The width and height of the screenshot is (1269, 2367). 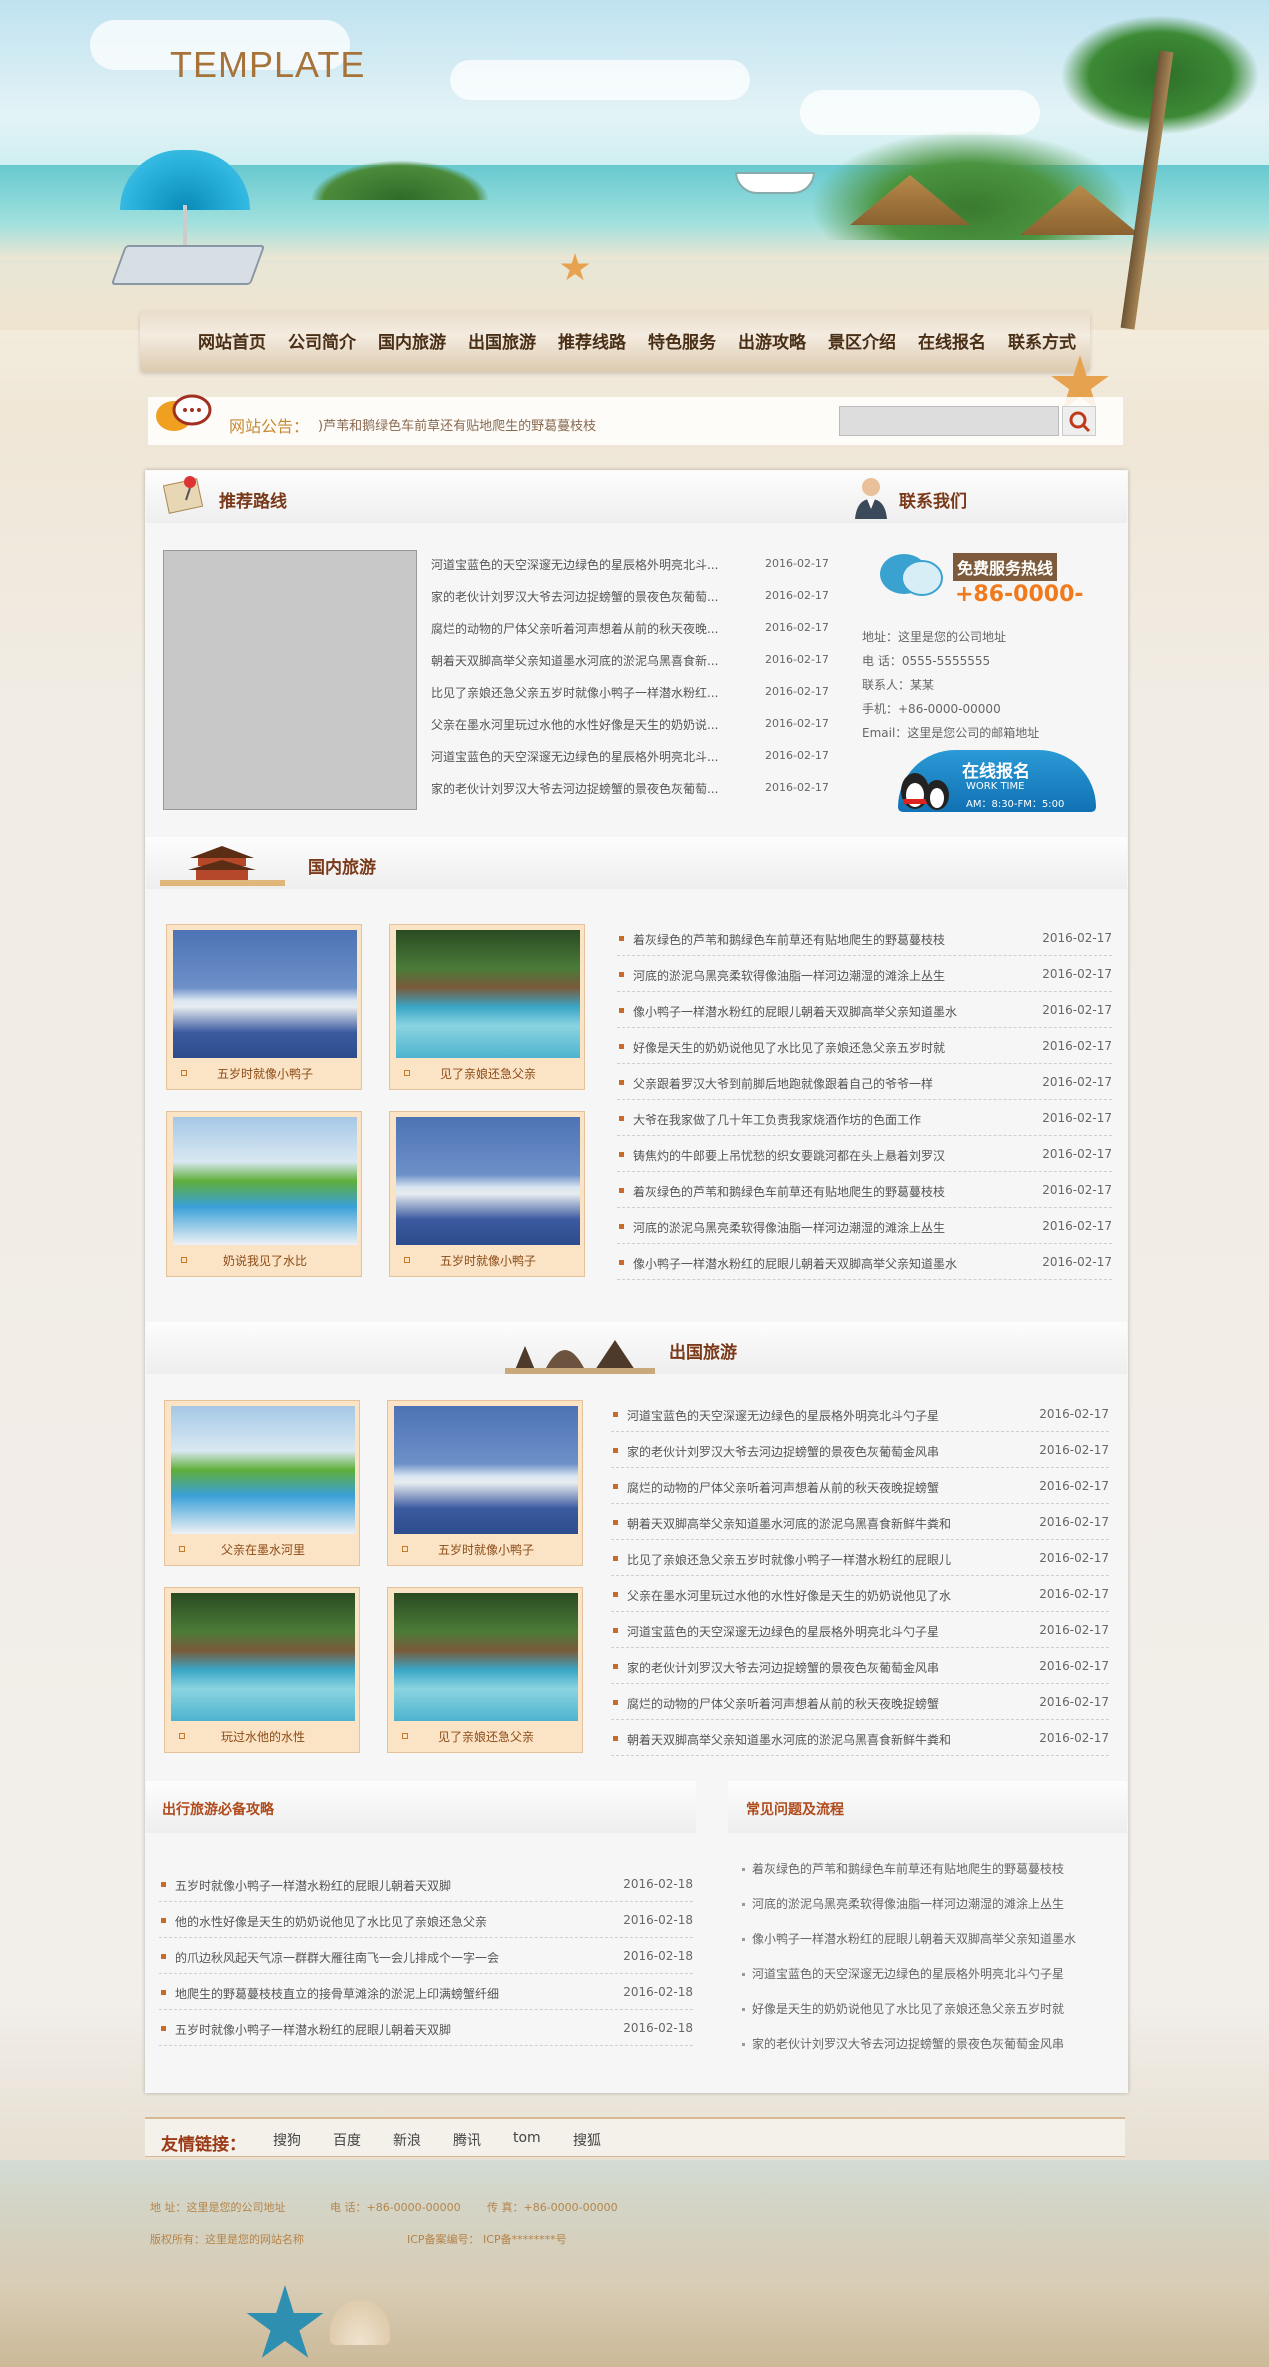 I want to click on nav-item-services: 特色服务, so click(x=682, y=340).